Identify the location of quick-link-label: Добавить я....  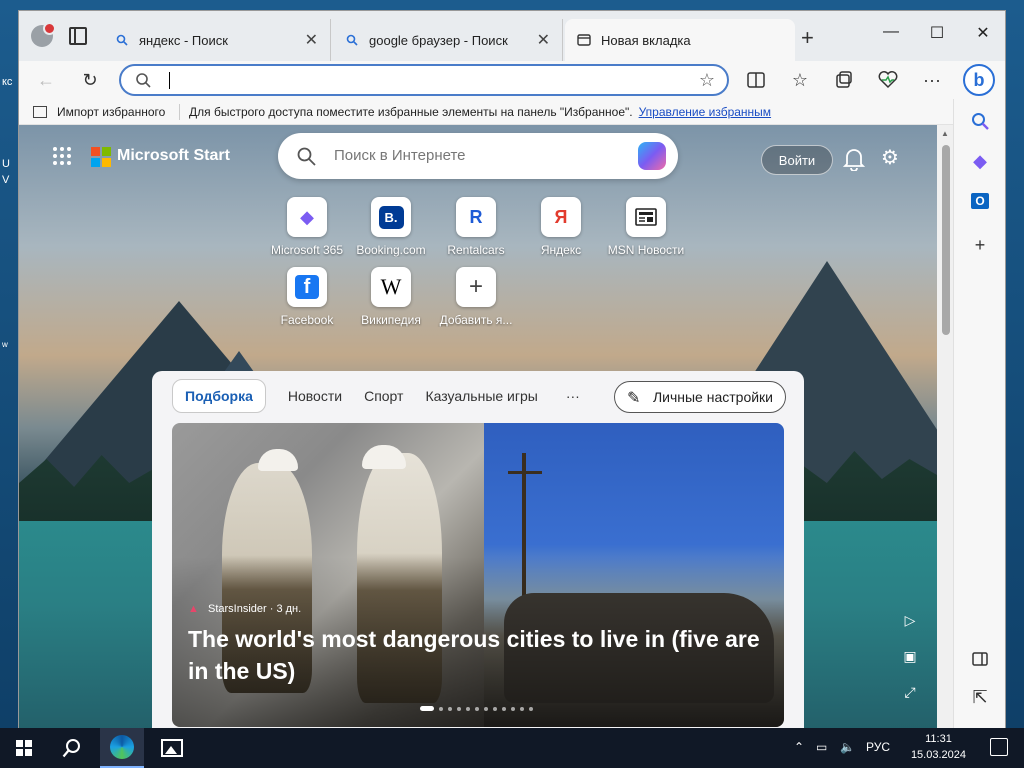
(476, 320).